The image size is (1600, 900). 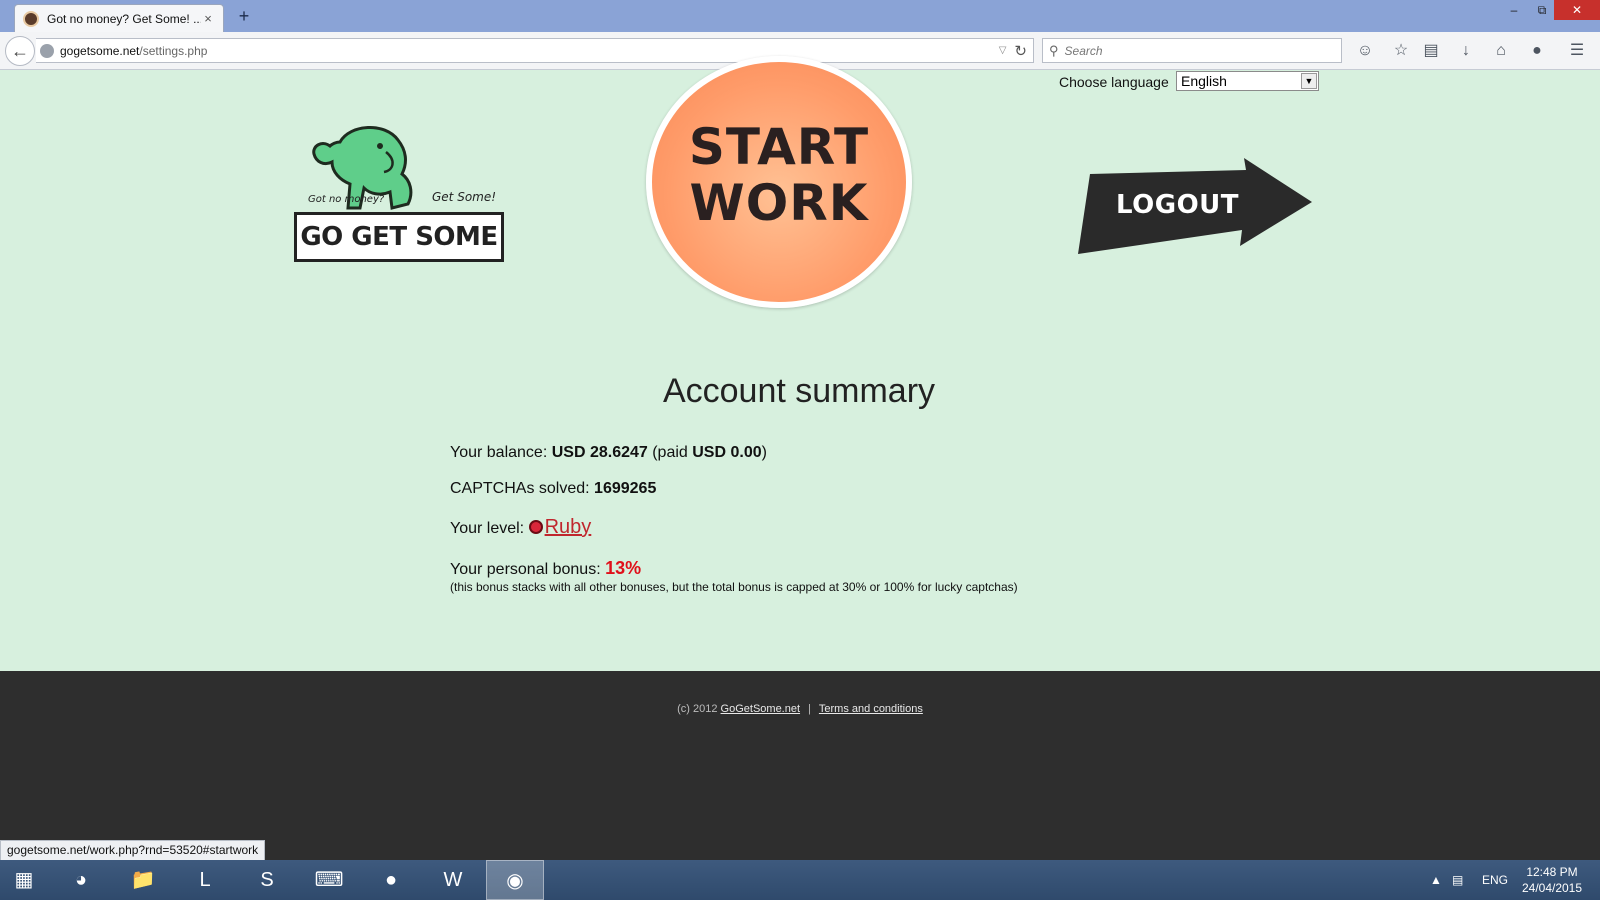 I want to click on footer-copyright: (c) 2012, so click(x=699, y=709).